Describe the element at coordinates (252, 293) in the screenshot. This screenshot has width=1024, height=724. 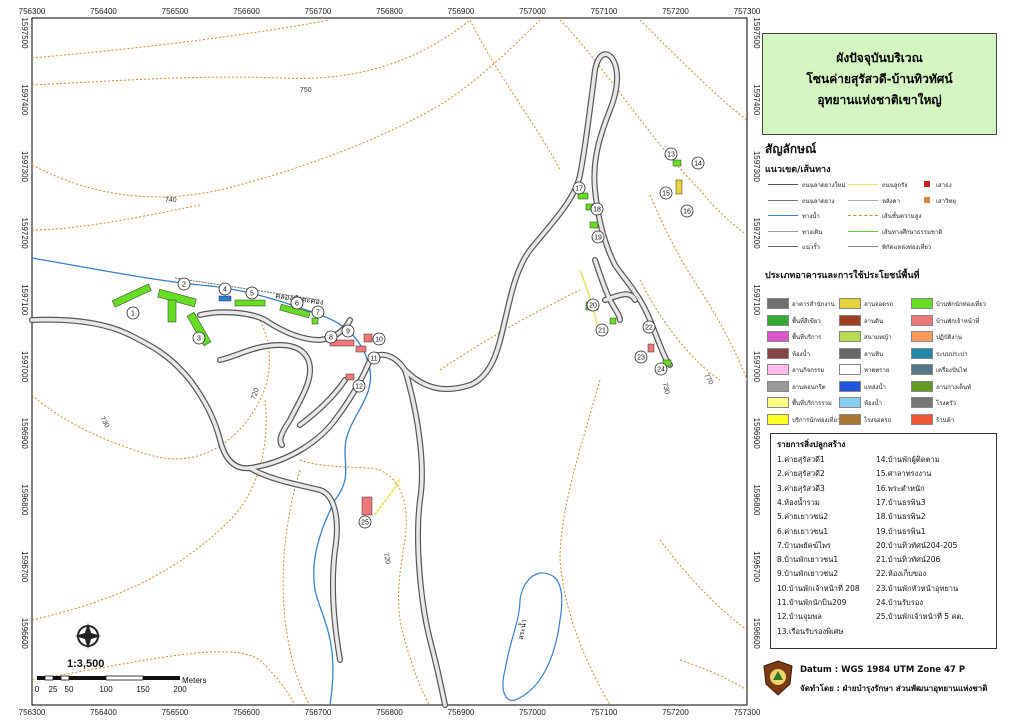
I see `marker-5: 5` at that location.